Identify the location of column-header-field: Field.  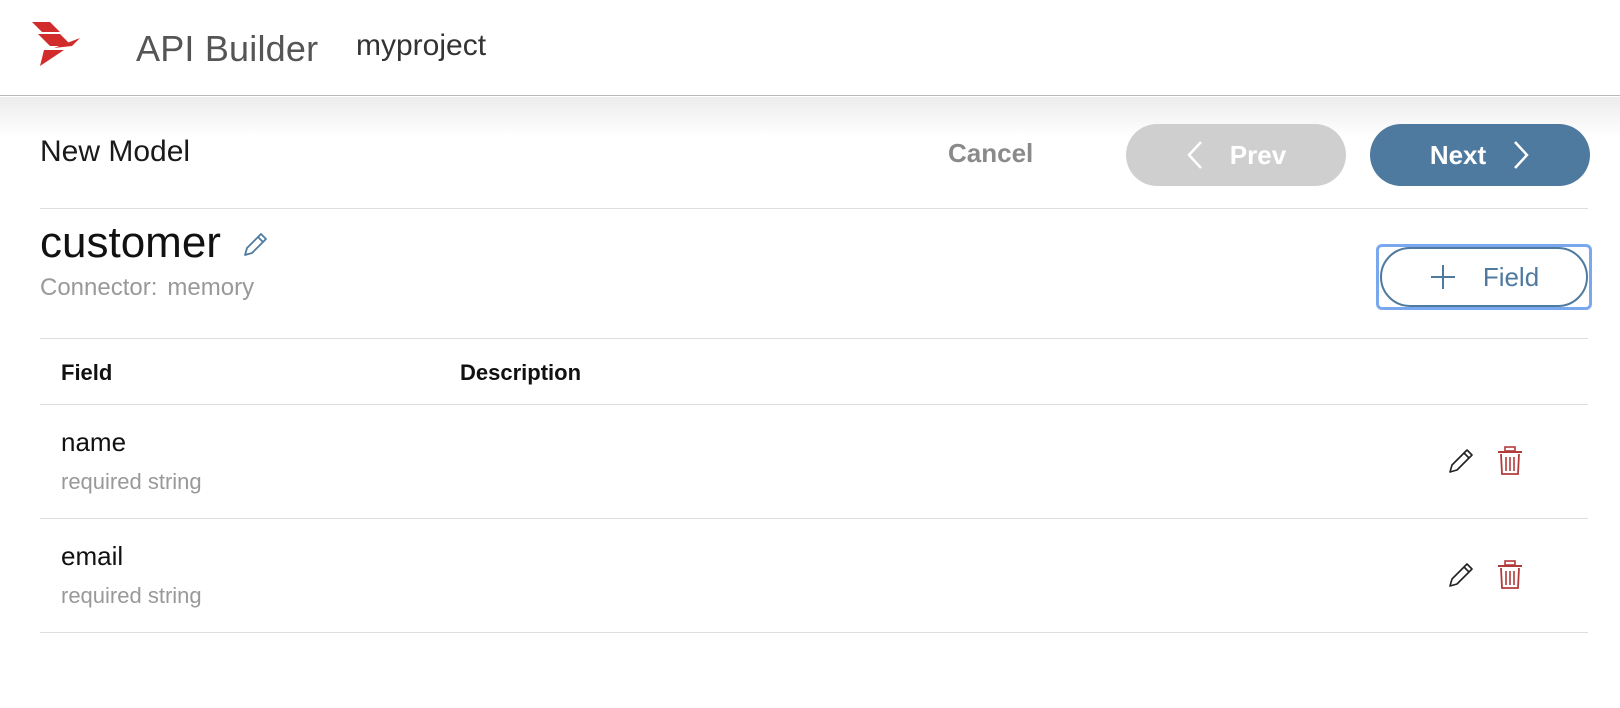
(87, 372).